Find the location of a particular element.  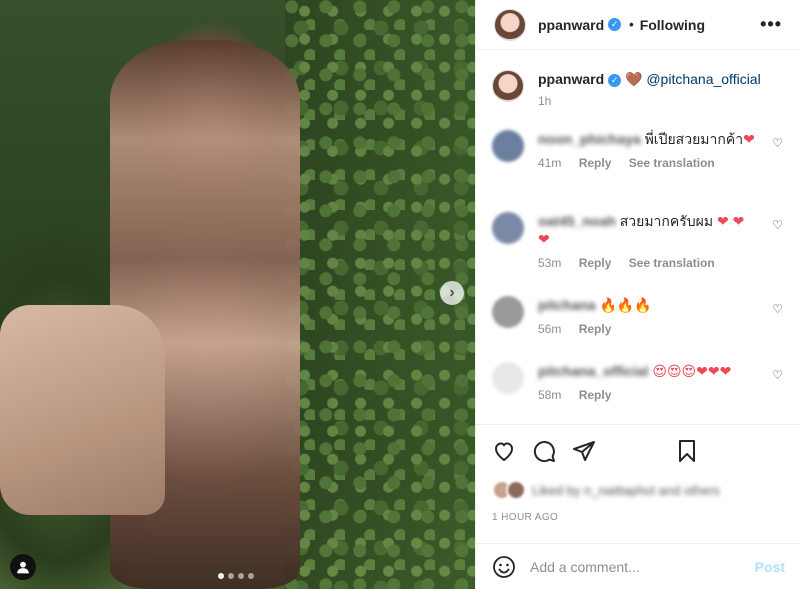

carousel-next-button: › is located at coordinates (452, 293).